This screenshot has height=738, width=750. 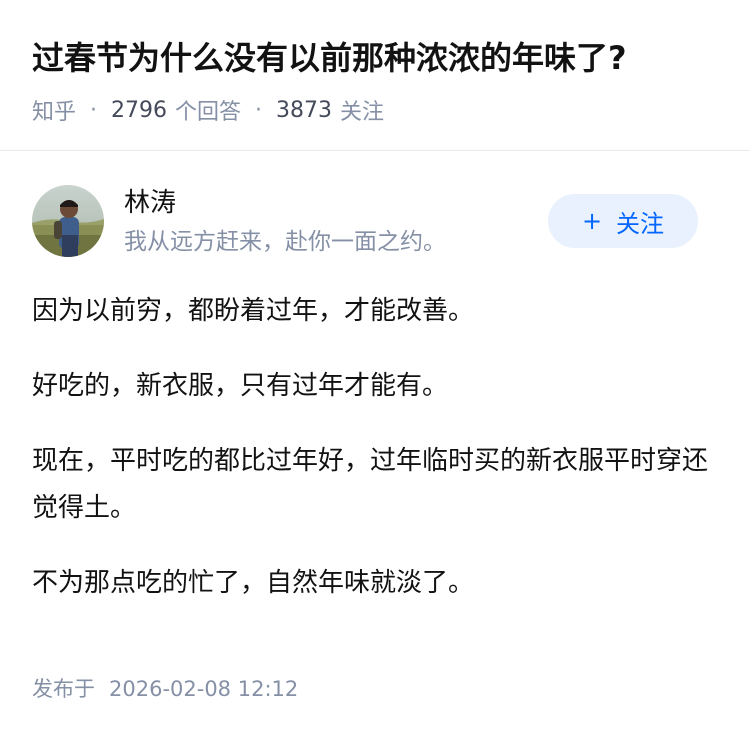 What do you see at coordinates (139, 110) in the screenshot?
I see `answer-count: 2796` at bounding box center [139, 110].